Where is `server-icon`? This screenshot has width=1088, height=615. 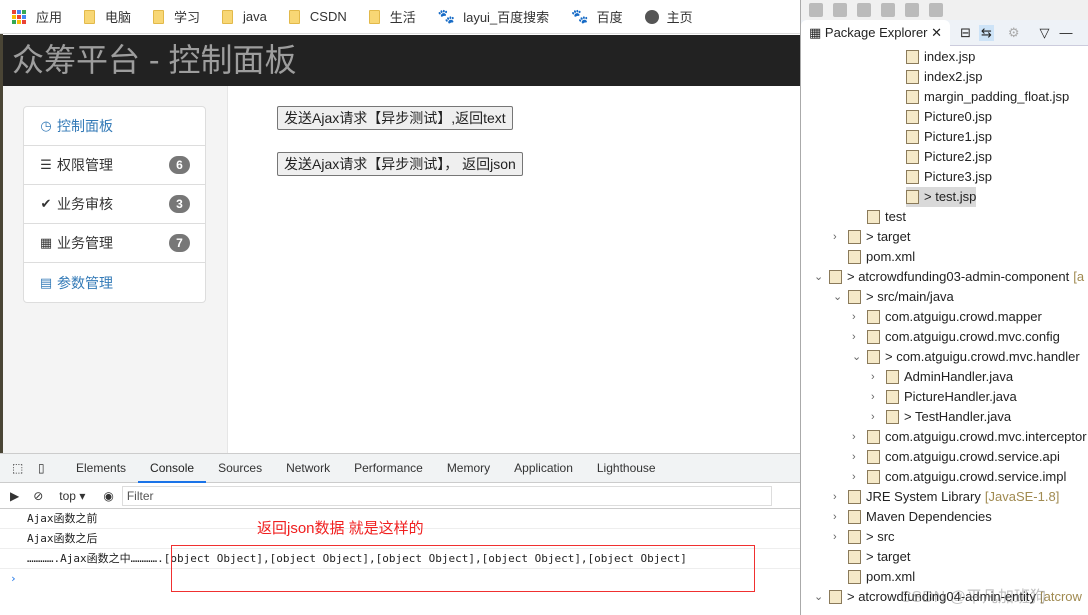
server-icon is located at coordinates (912, 10).